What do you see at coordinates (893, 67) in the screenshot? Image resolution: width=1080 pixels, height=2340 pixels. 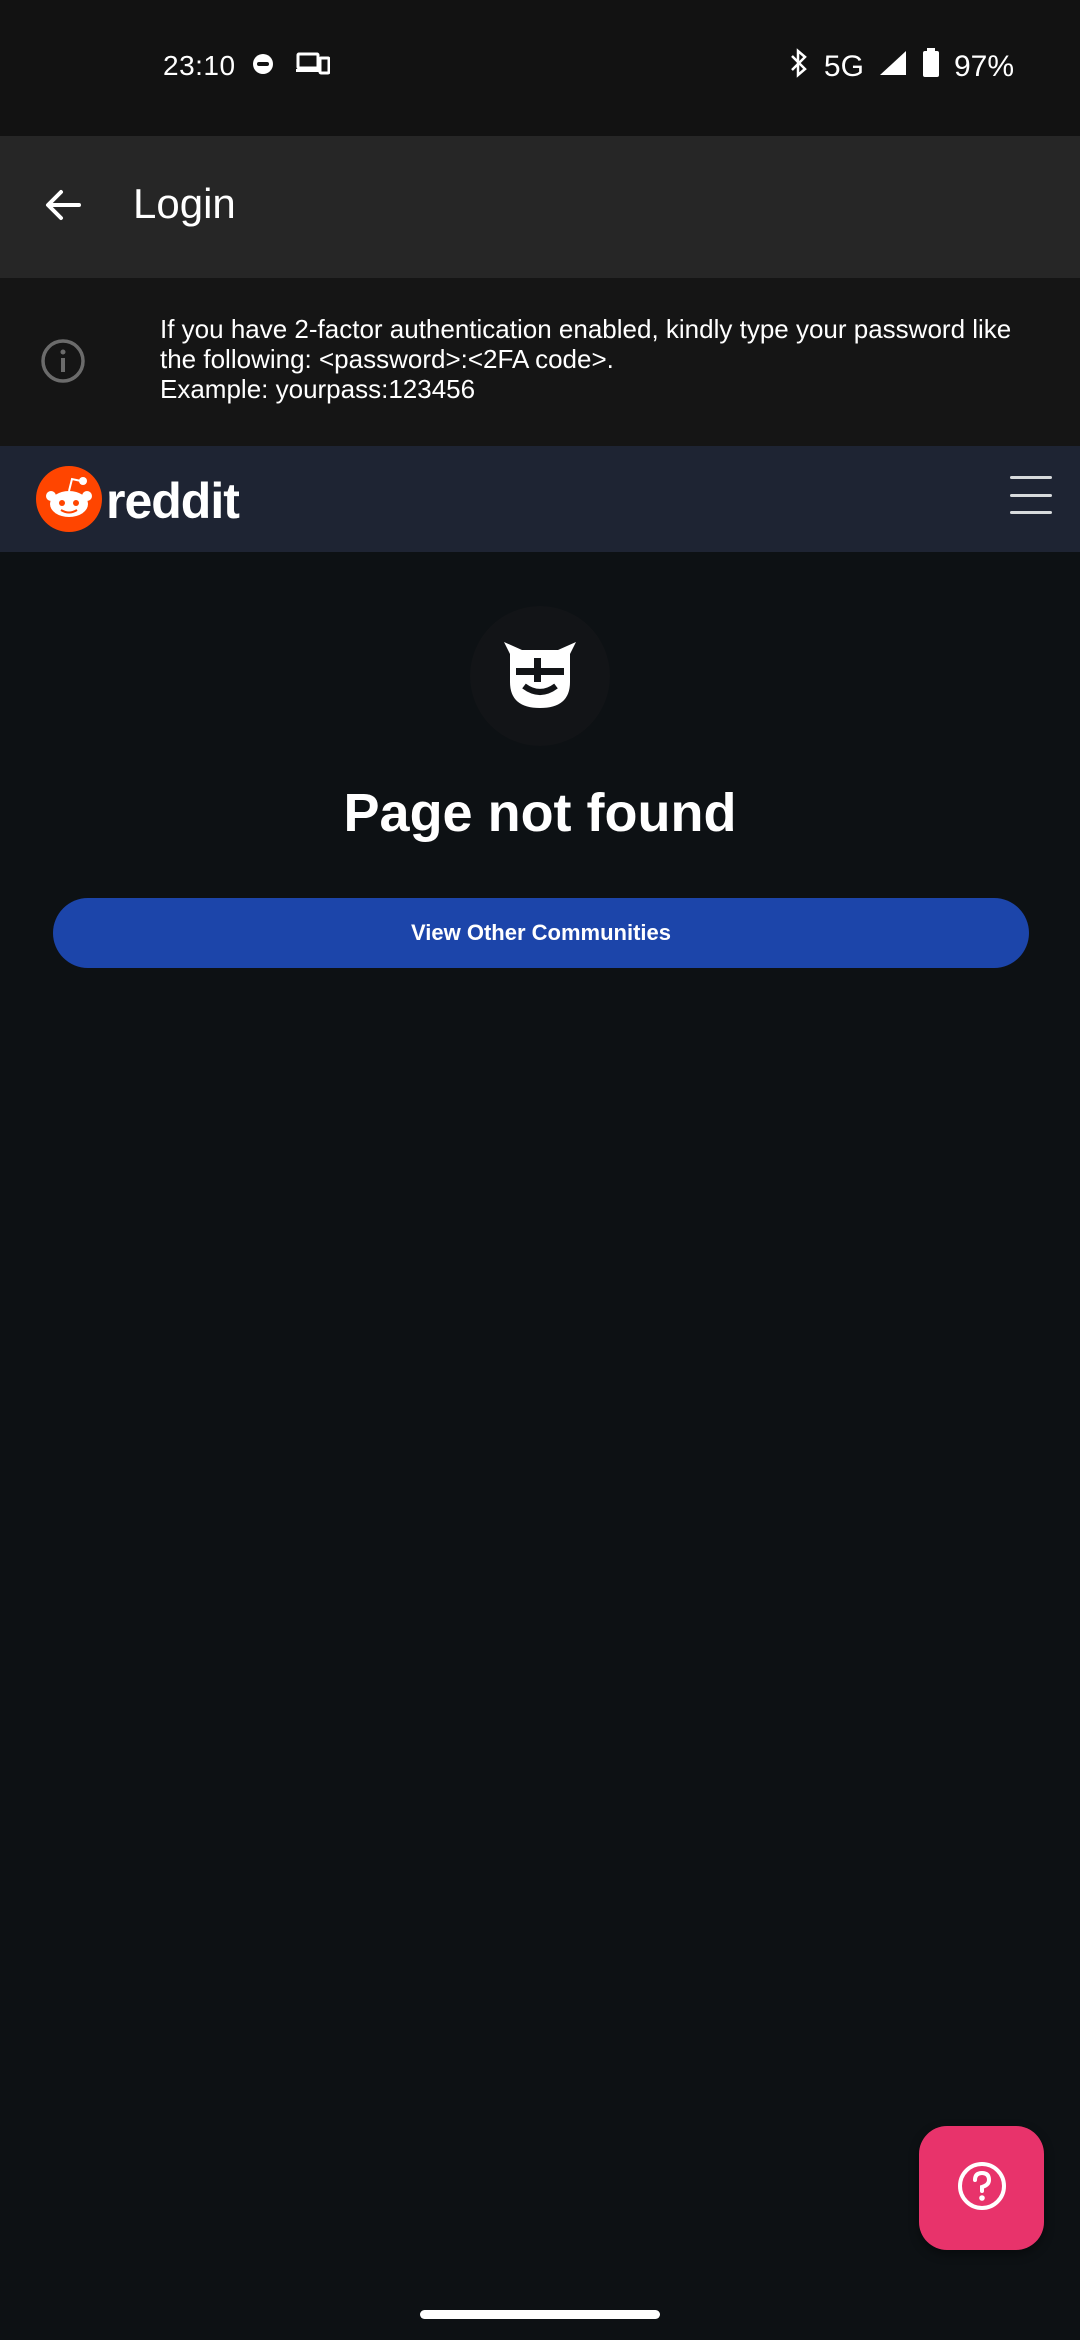 I see `signal-icon` at bounding box center [893, 67].